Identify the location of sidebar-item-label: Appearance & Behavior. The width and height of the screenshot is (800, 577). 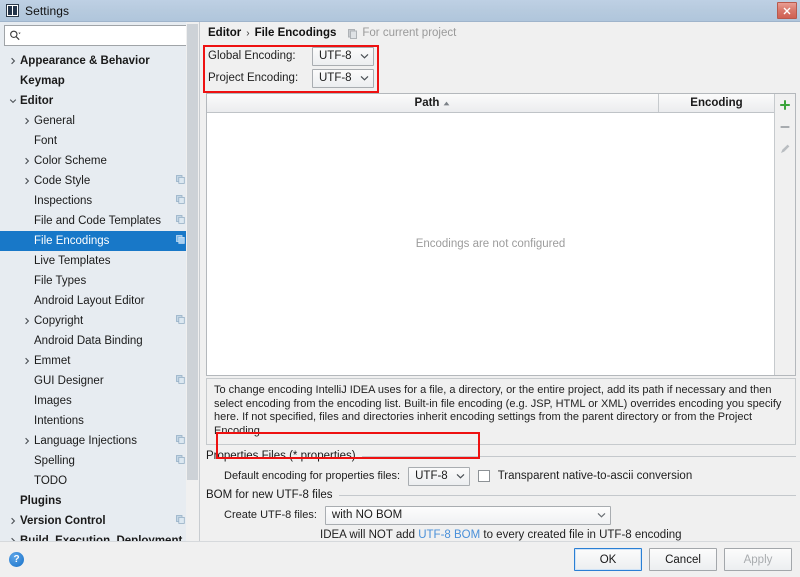
(85, 61).